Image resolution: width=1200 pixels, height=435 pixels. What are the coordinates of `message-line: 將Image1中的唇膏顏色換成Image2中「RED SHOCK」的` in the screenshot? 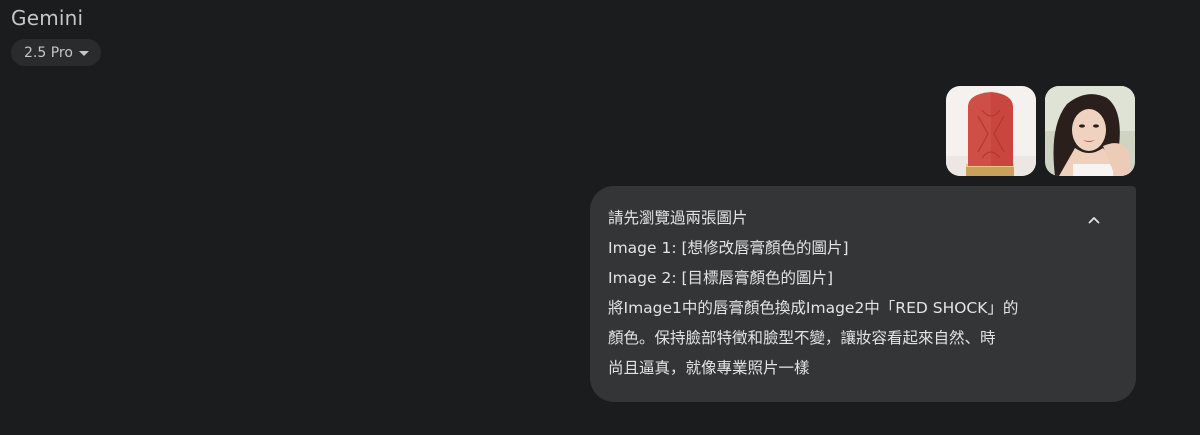 It's located at (813, 308).